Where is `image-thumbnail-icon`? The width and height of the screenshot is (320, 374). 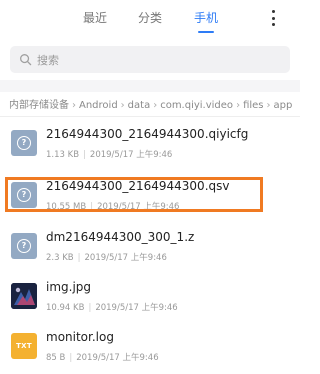
image-thumbnail-icon is located at coordinates (24, 296).